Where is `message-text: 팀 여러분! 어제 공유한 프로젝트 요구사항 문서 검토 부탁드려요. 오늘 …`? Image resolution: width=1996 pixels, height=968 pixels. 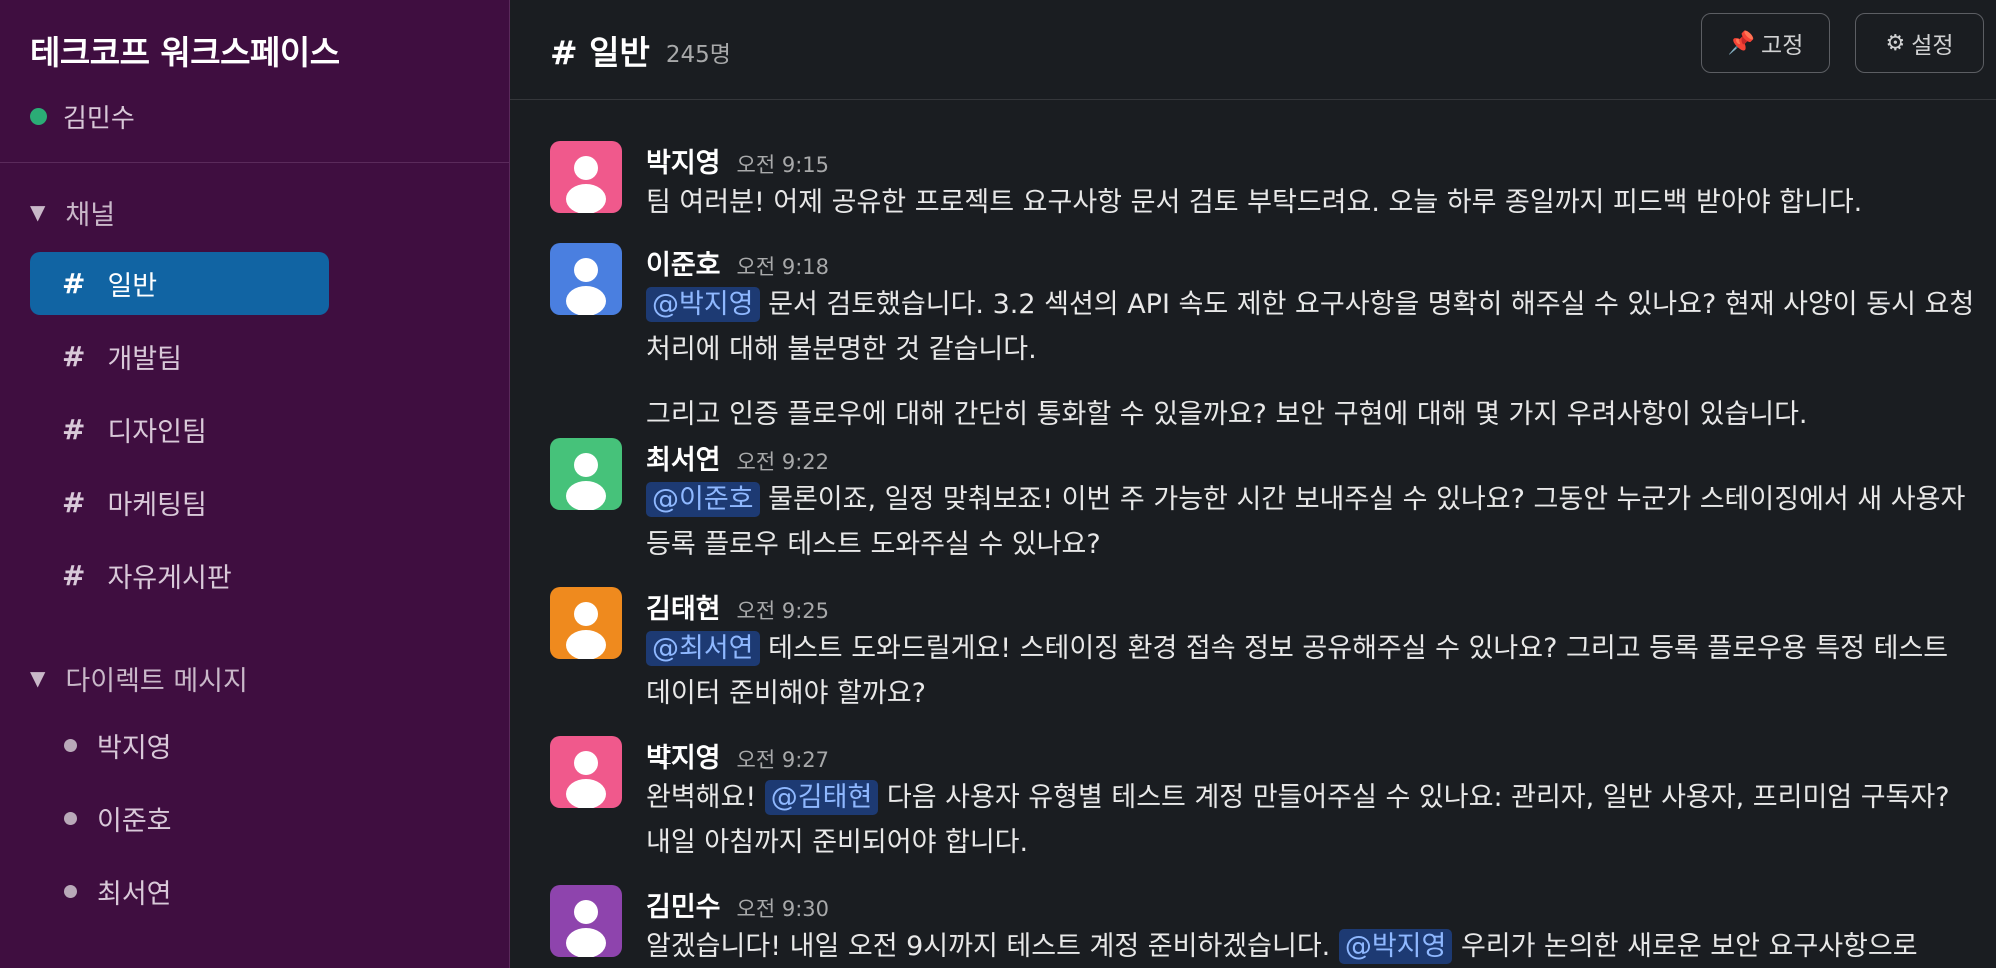
message-text: 팀 여러분! 어제 공유한 프로젝트 요구사항 문서 검토 부탁드려요. 오늘 … is located at coordinates (1311, 202).